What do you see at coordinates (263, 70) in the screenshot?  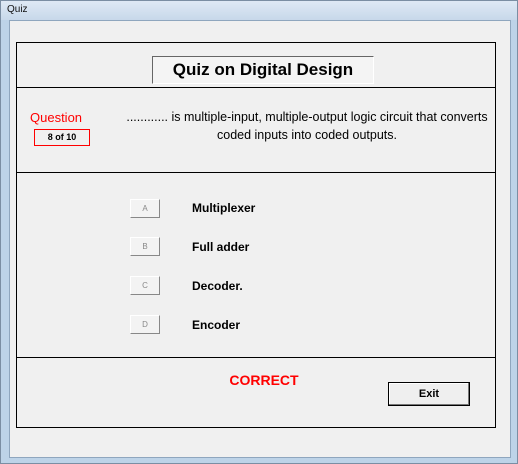 I see `quiz-title: Quiz on Digital Design` at bounding box center [263, 70].